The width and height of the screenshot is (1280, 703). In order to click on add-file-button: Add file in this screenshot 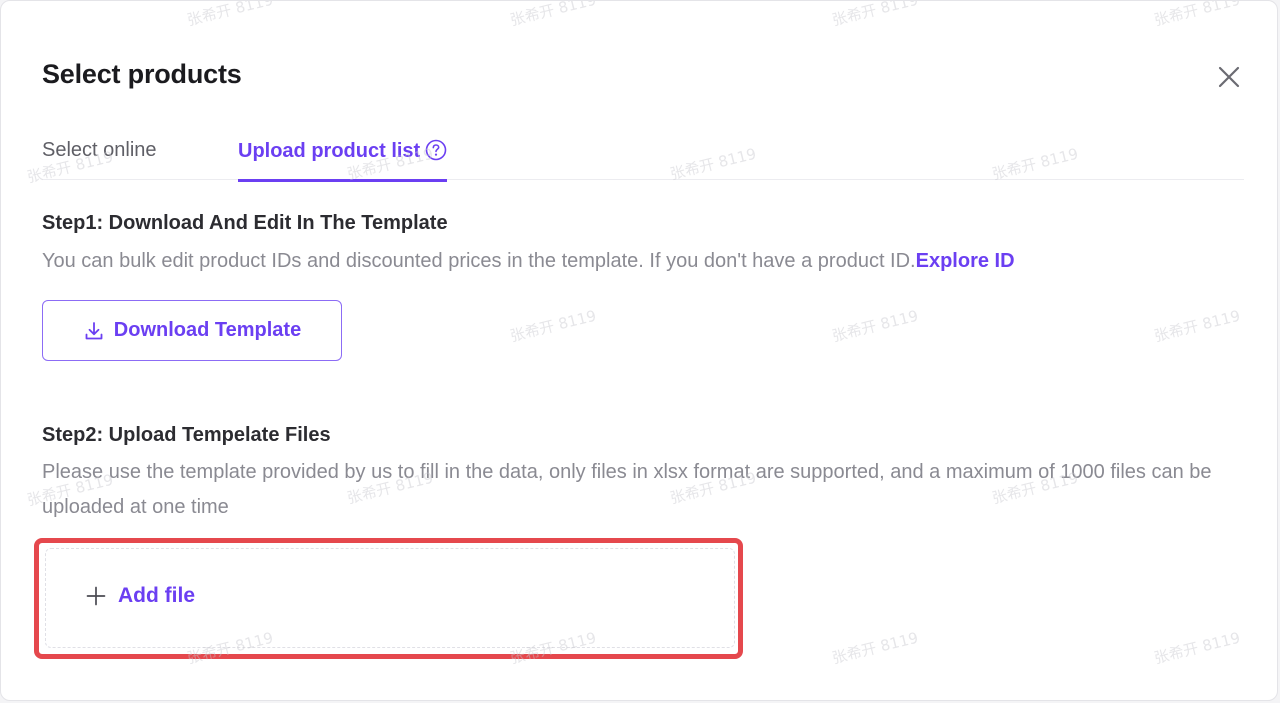, I will do `click(140, 596)`.